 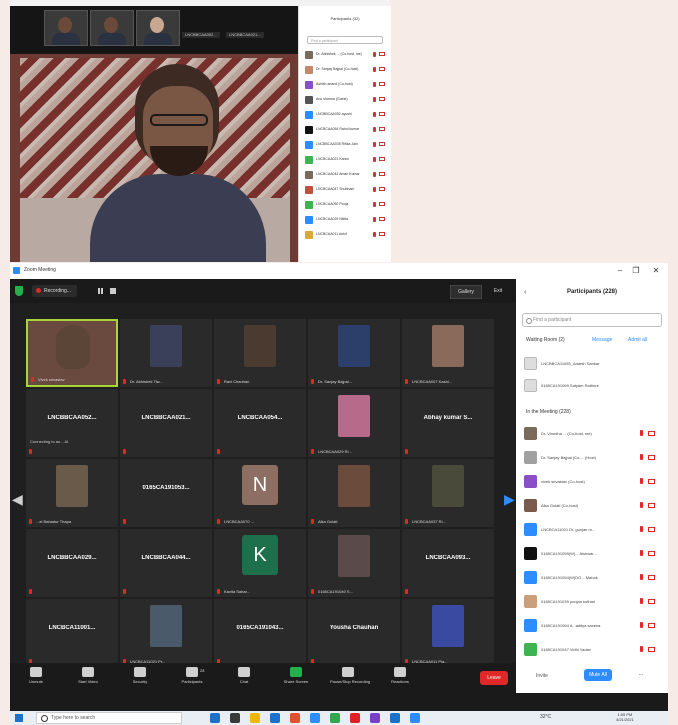 I want to click on waiting-participant-row: 0165CA191069 Satyam Rathore, so click(x=594, y=386).